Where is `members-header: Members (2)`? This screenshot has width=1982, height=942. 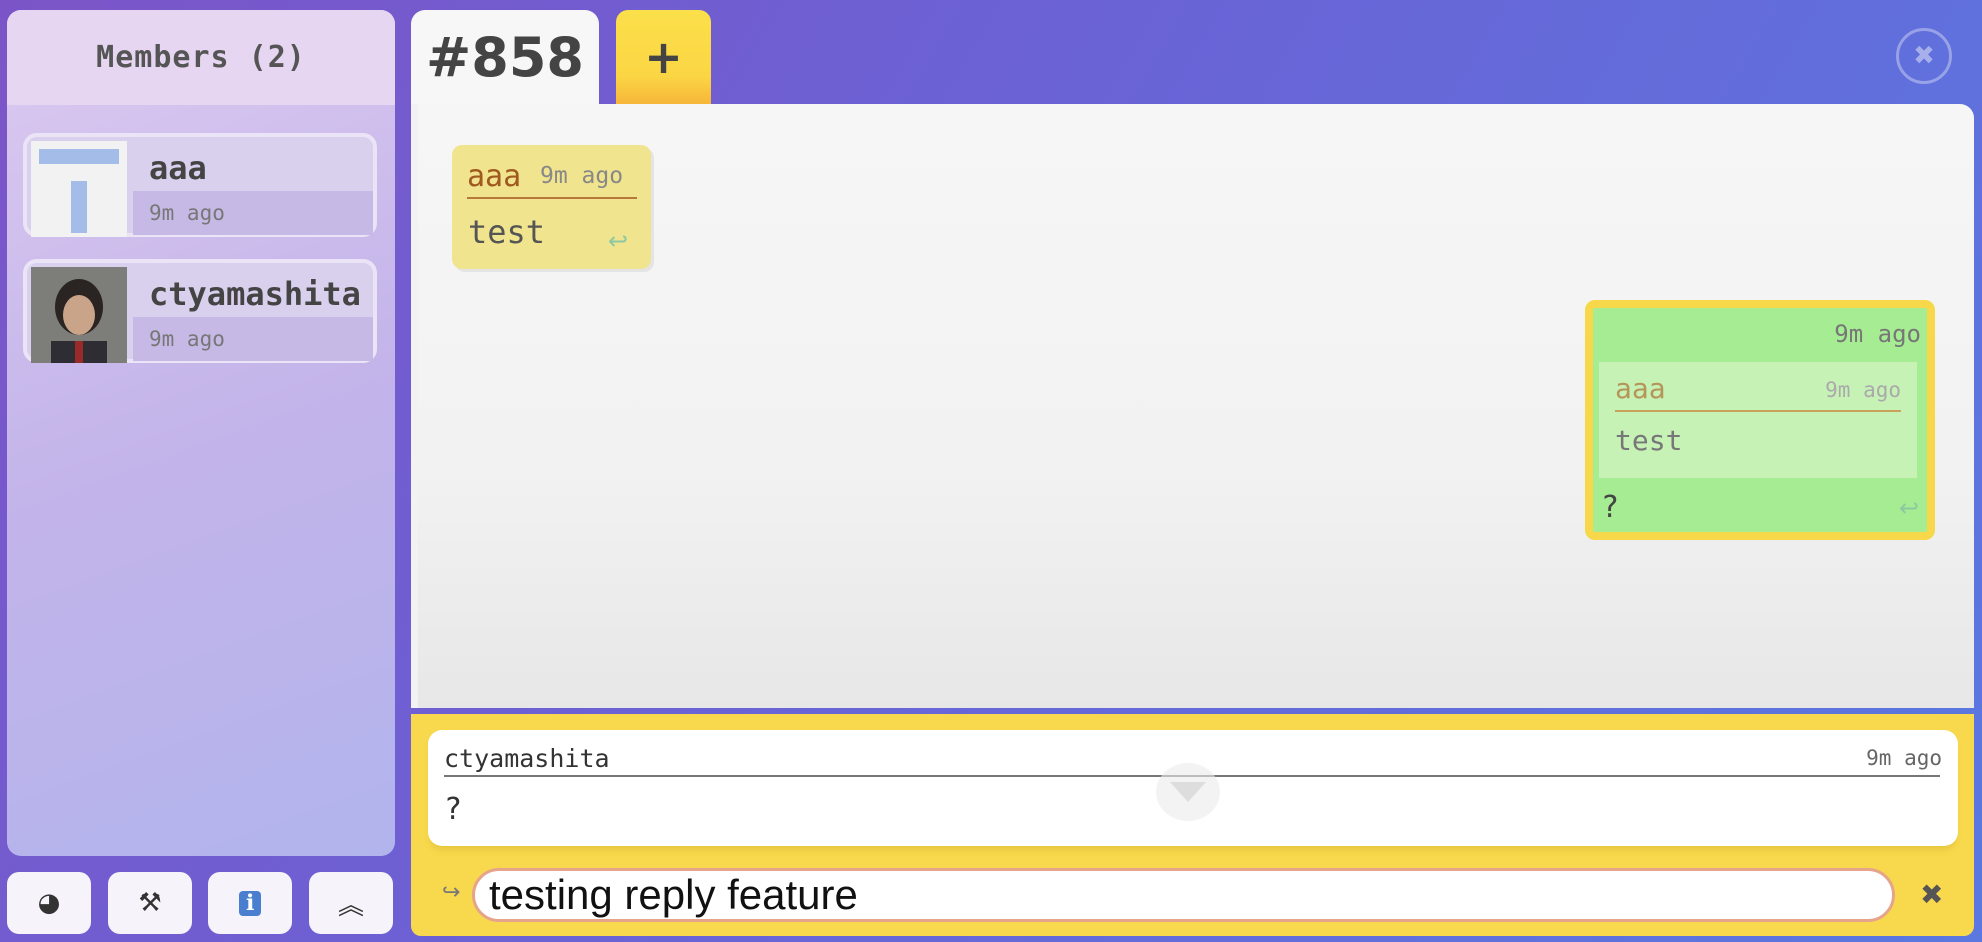 members-header: Members (2) is located at coordinates (201, 57).